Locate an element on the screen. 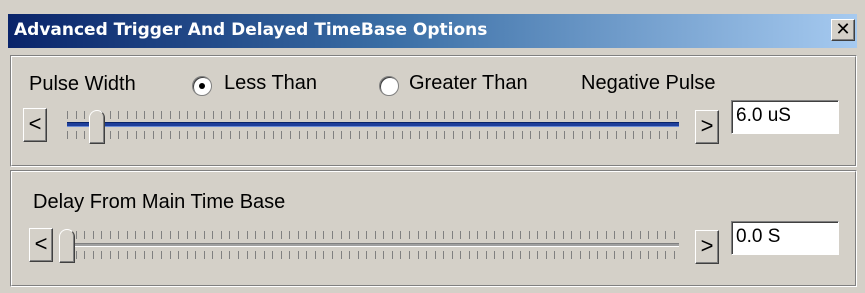 The height and width of the screenshot is (293, 865). delay-increase-button: > is located at coordinates (707, 247).